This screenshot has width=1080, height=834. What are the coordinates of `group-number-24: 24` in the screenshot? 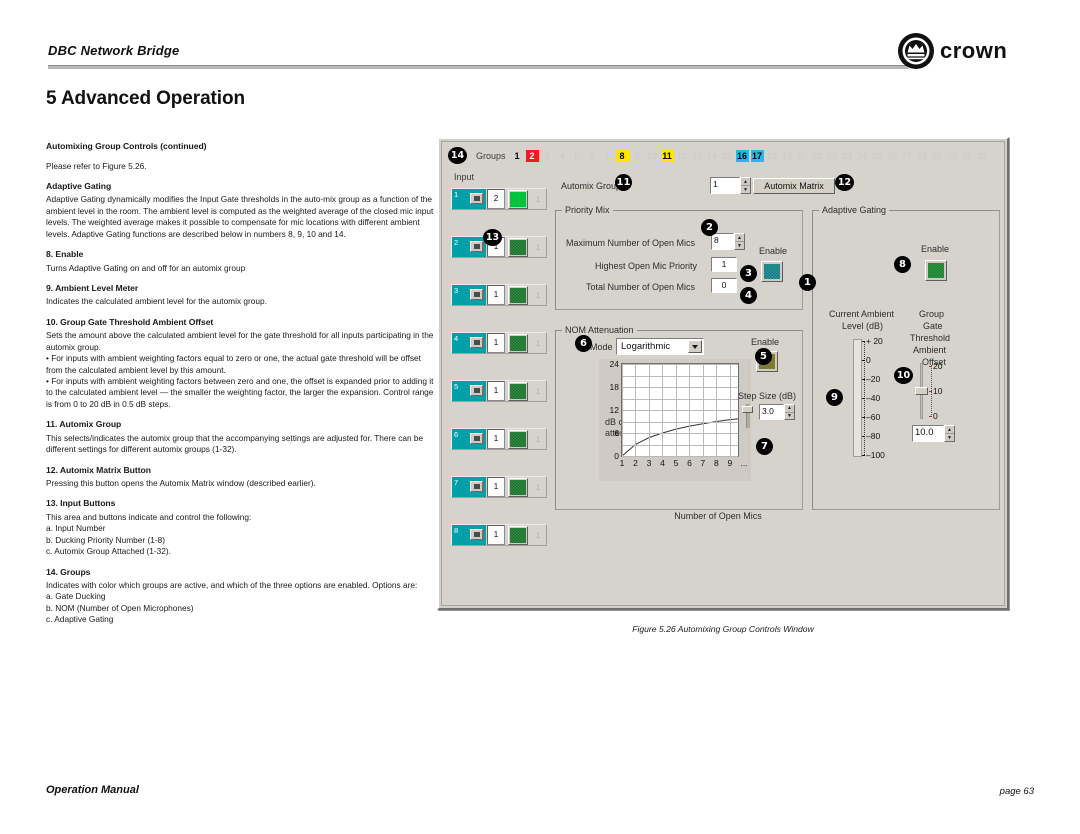 It's located at (862, 156).